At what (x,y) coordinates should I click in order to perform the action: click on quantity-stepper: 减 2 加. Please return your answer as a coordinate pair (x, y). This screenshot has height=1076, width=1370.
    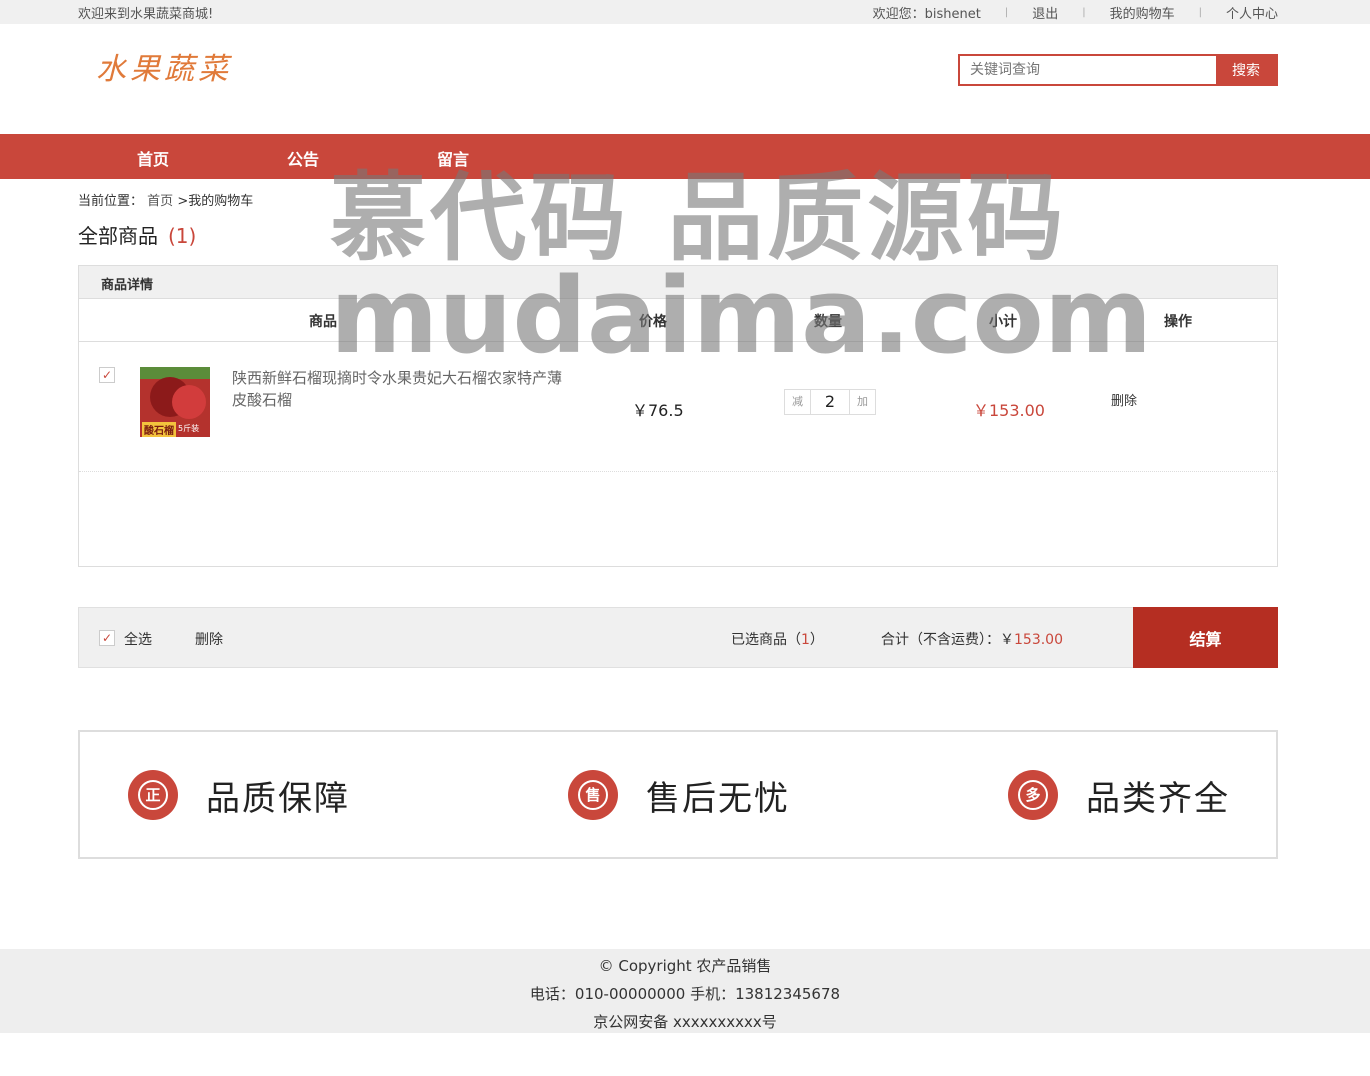
    Looking at the image, I should click on (830, 402).